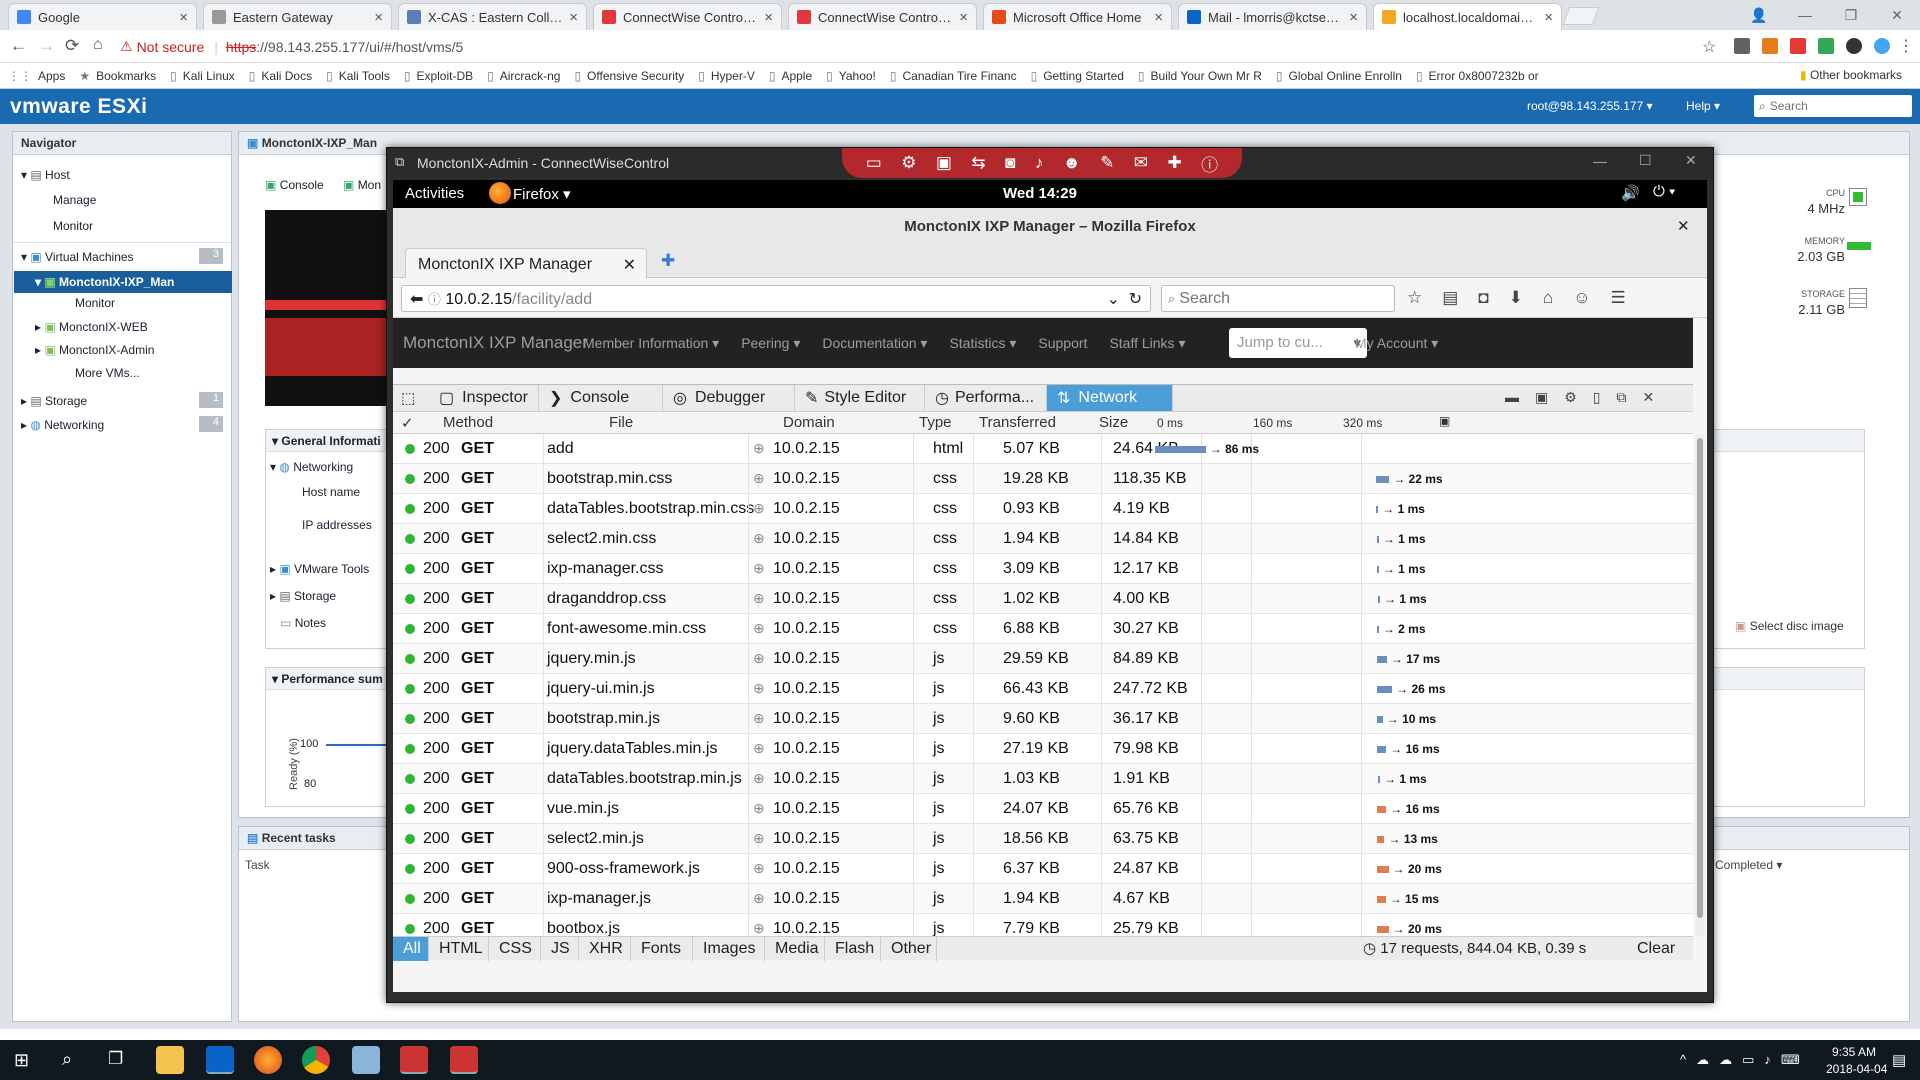 This screenshot has height=1080, width=1920. What do you see at coordinates (45, 175) in the screenshot?
I see `nav-host: ▾ ▤ Host` at bounding box center [45, 175].